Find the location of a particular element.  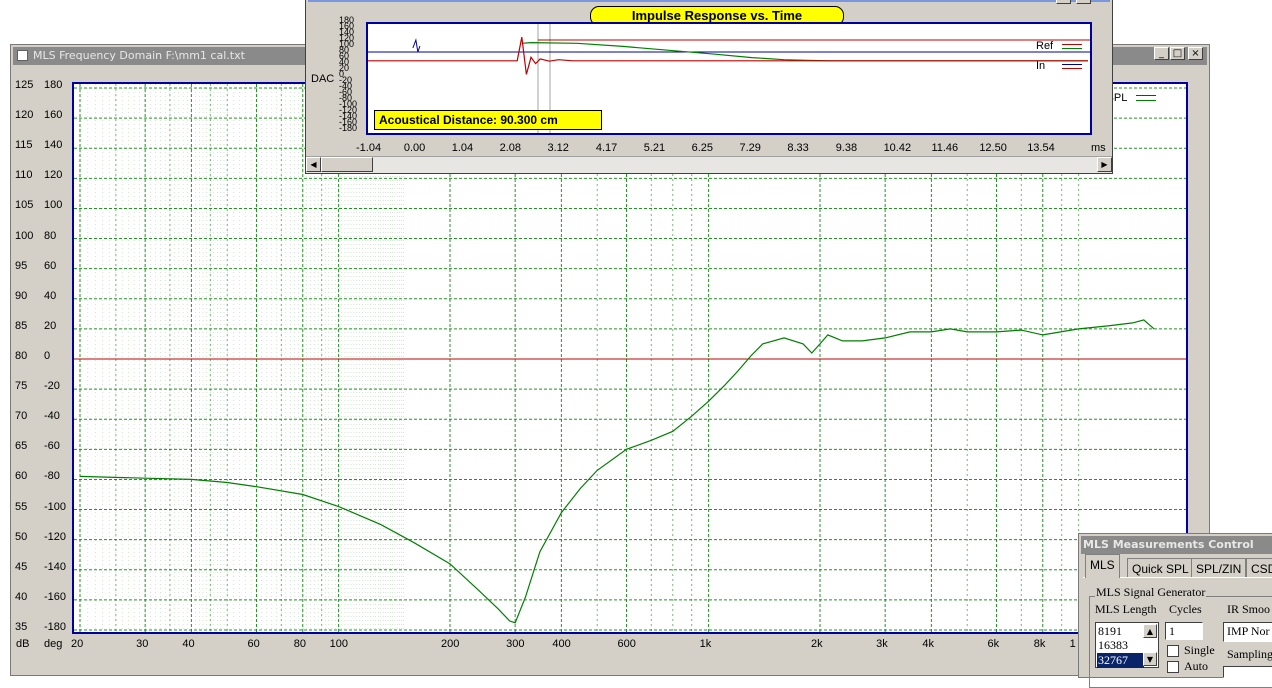

deg-tick-label: 20 is located at coordinates (50, 325).